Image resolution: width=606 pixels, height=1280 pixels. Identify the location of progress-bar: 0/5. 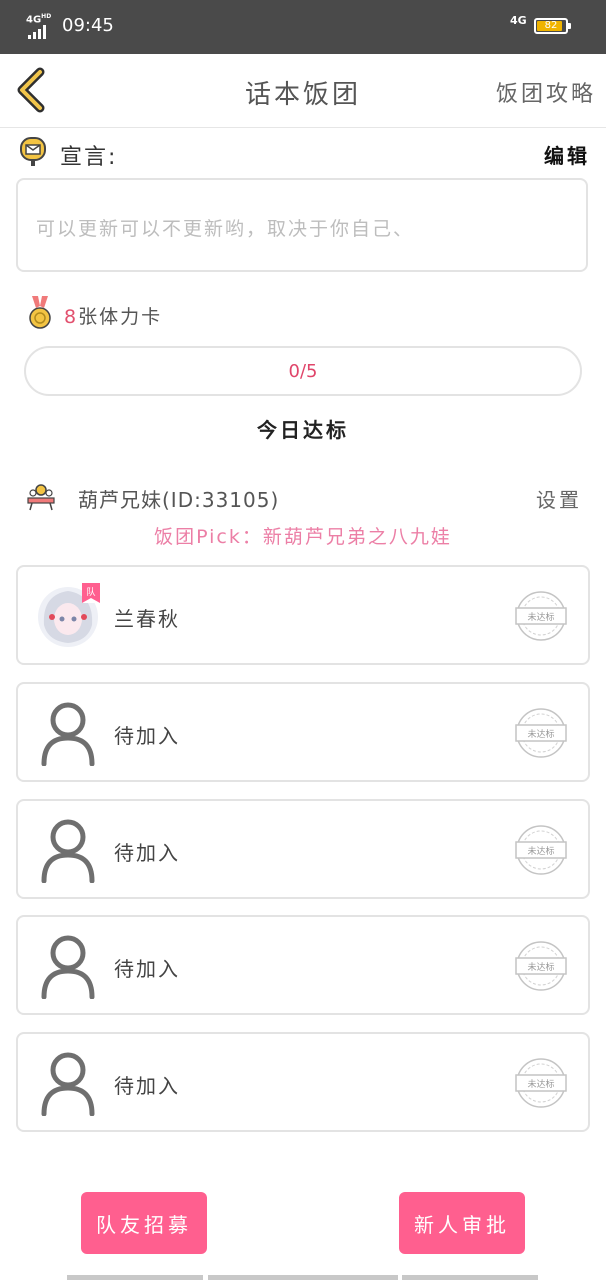
(303, 371).